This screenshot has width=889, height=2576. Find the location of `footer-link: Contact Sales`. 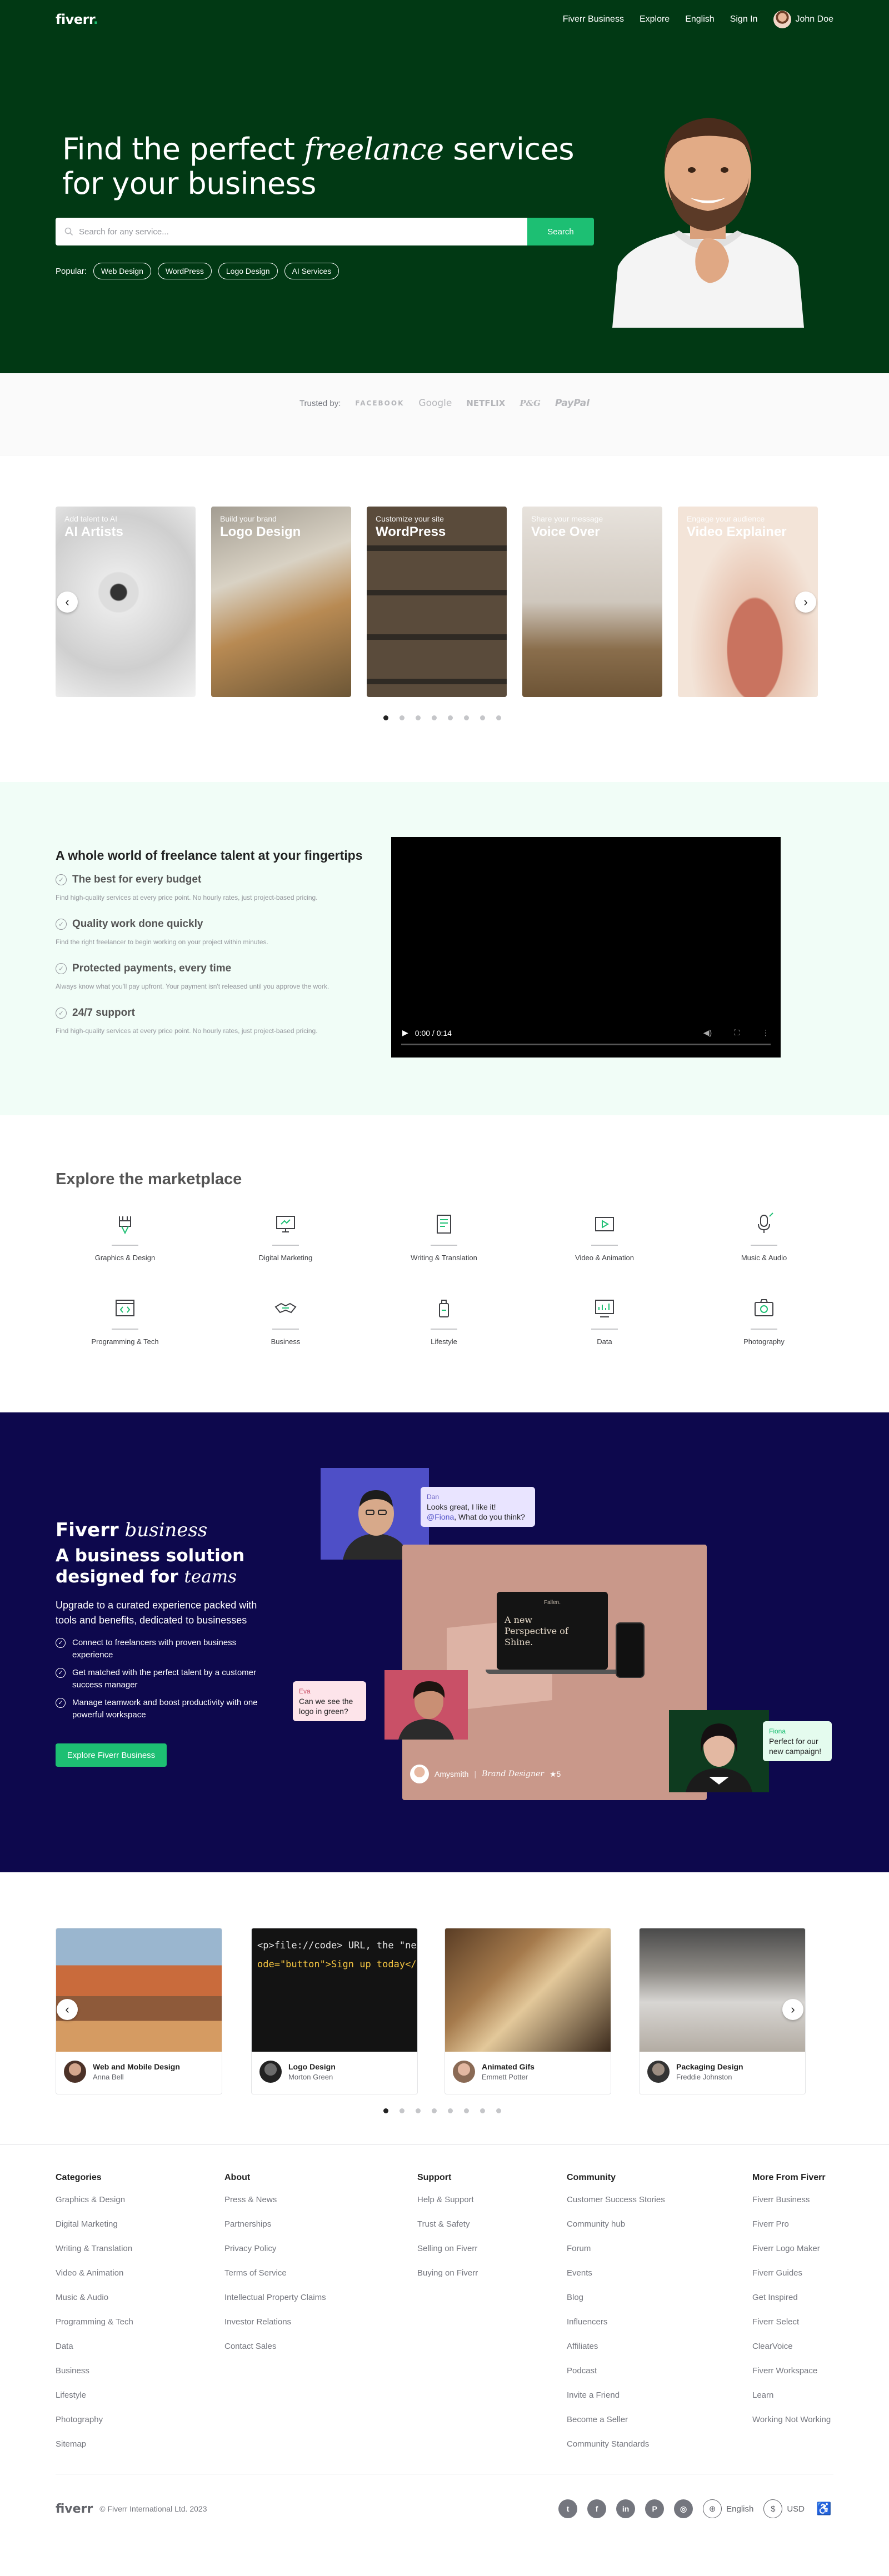

footer-link: Contact Sales is located at coordinates (275, 2347).